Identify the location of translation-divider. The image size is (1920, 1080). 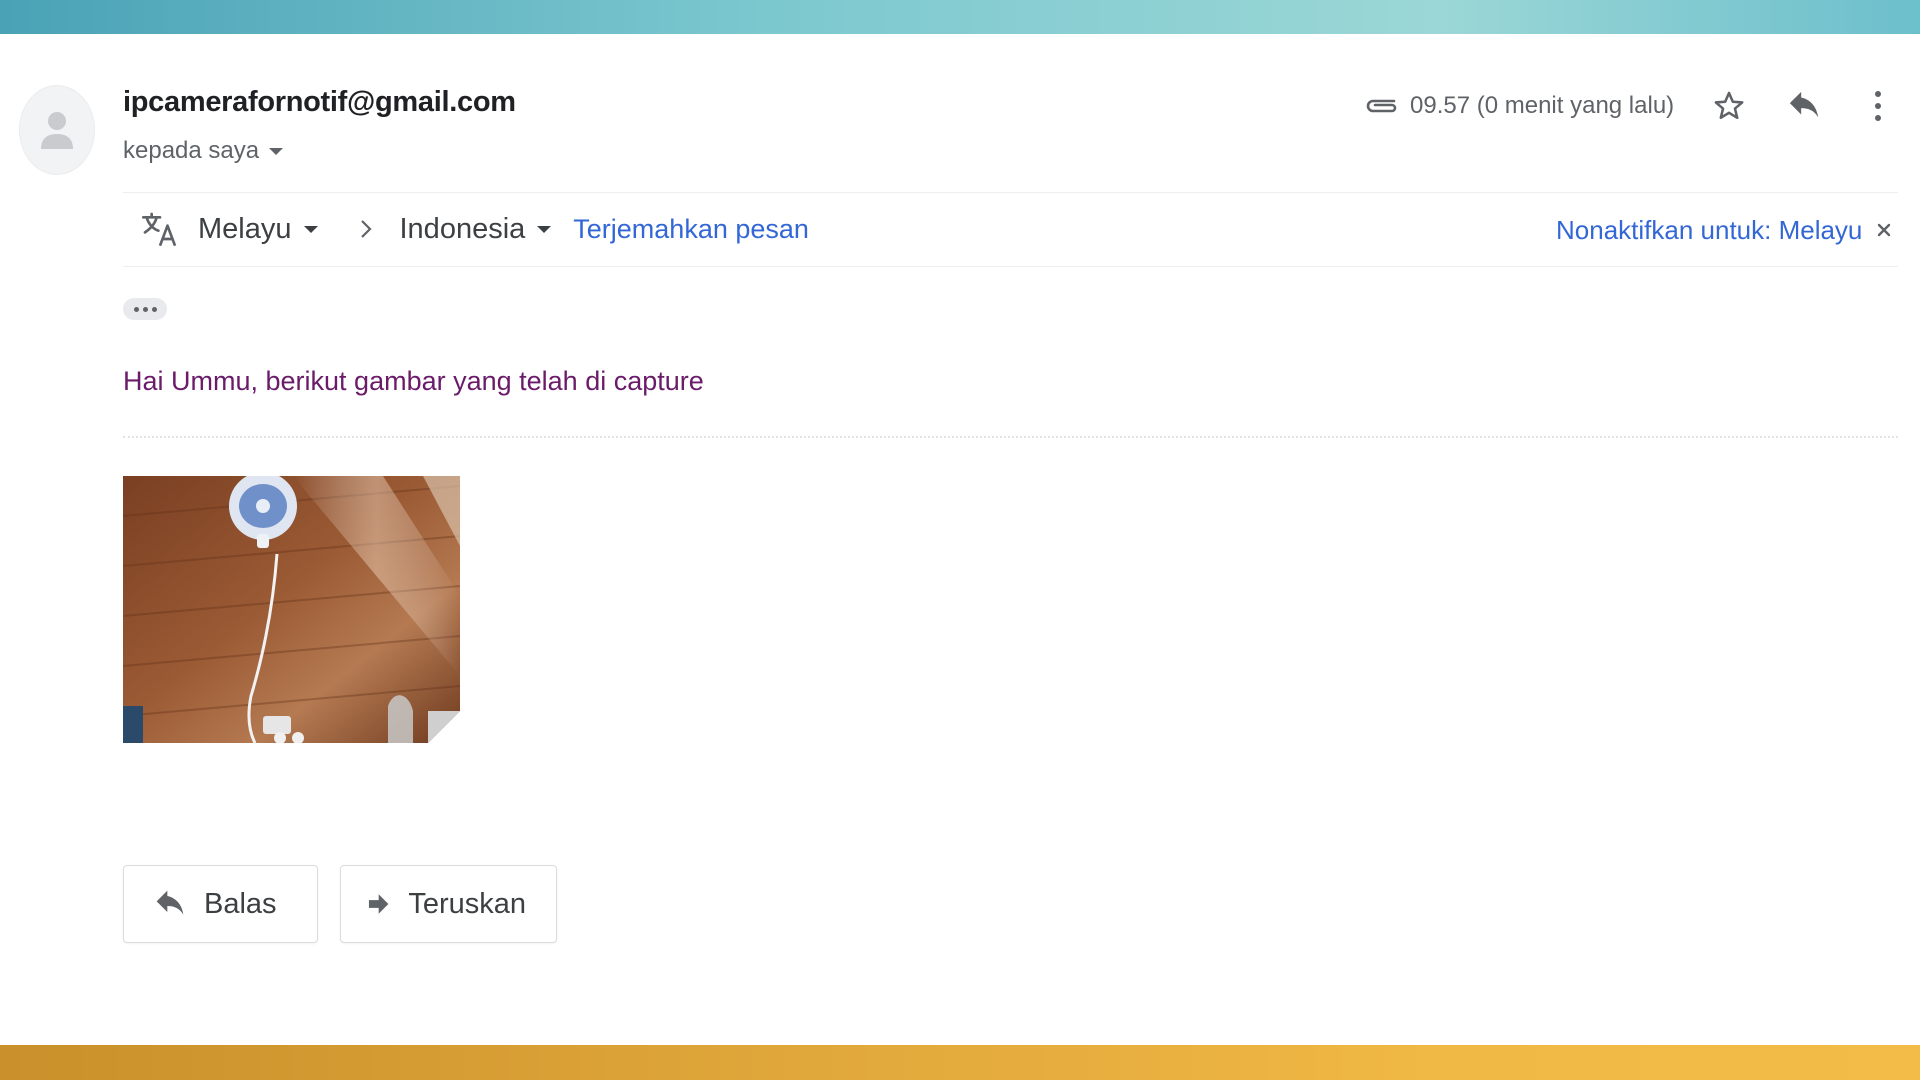
(1010, 266).